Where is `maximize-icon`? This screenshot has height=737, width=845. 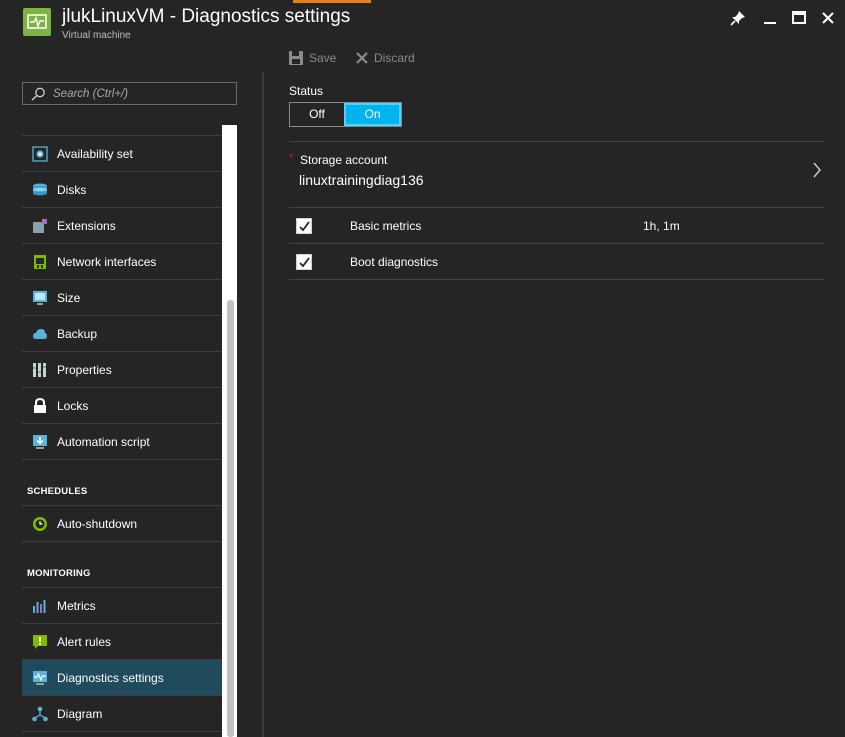
maximize-icon is located at coordinates (799, 18).